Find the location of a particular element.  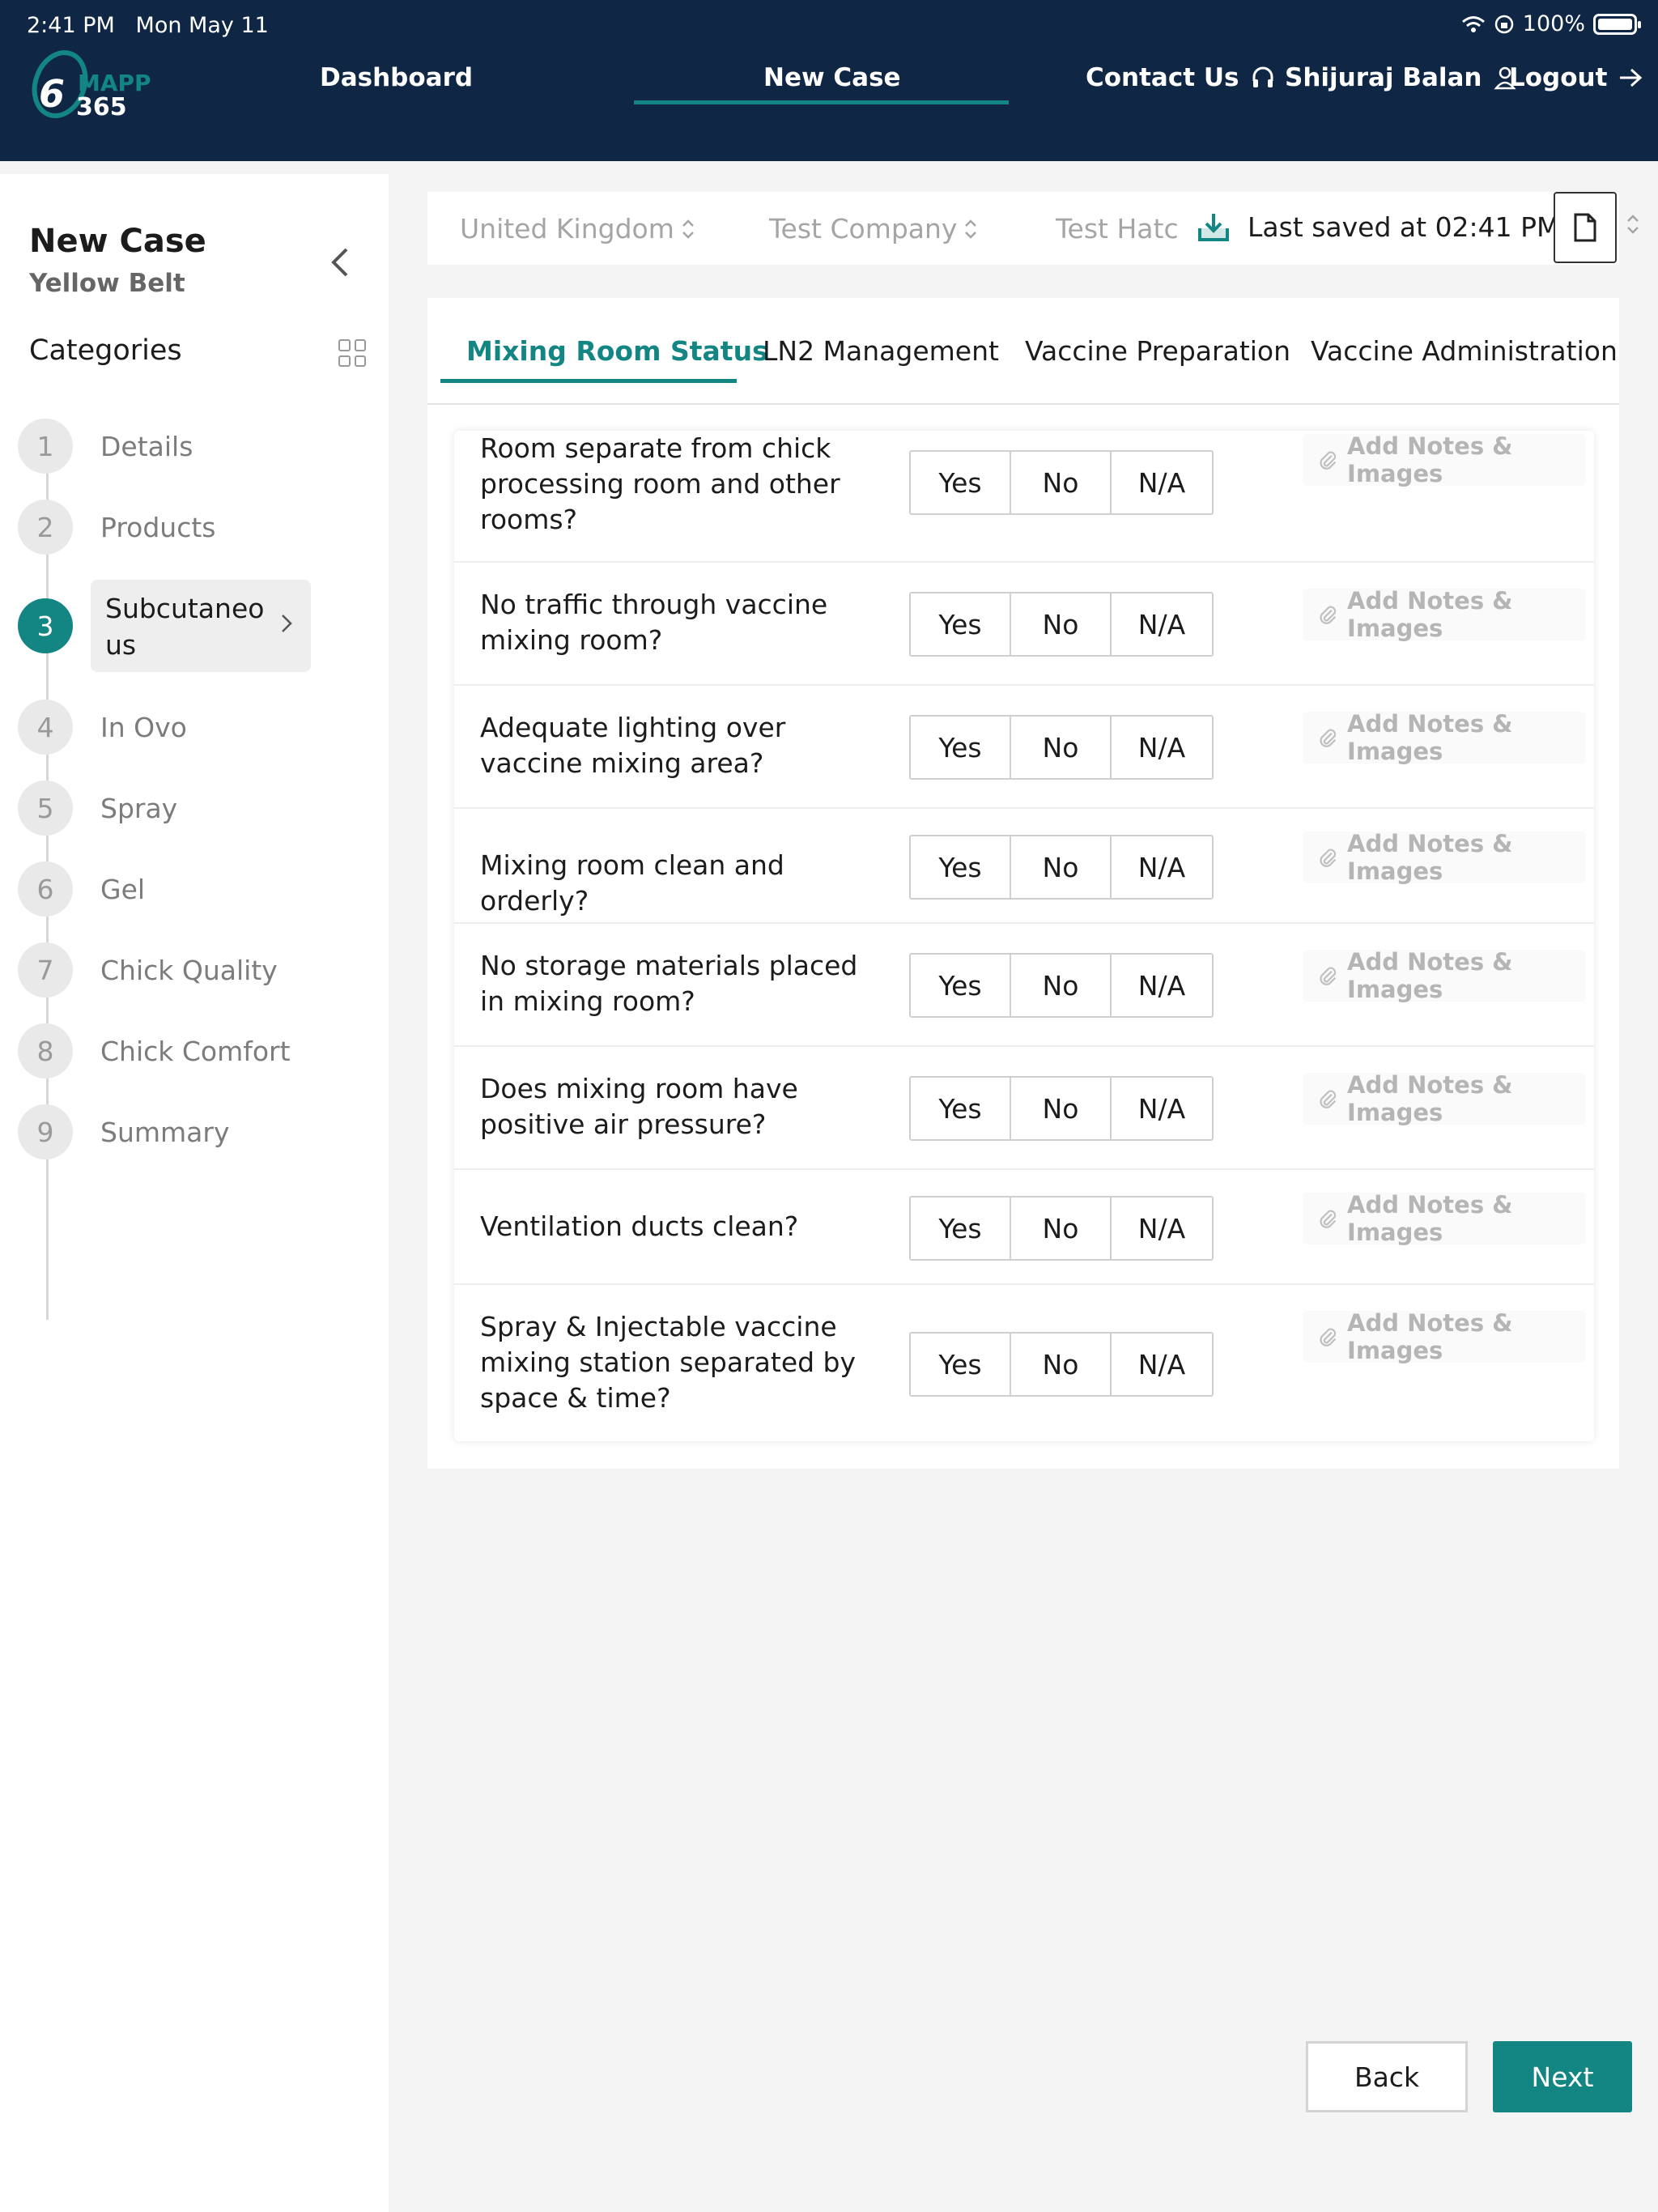

collapse-sidebar-button is located at coordinates (340, 263).